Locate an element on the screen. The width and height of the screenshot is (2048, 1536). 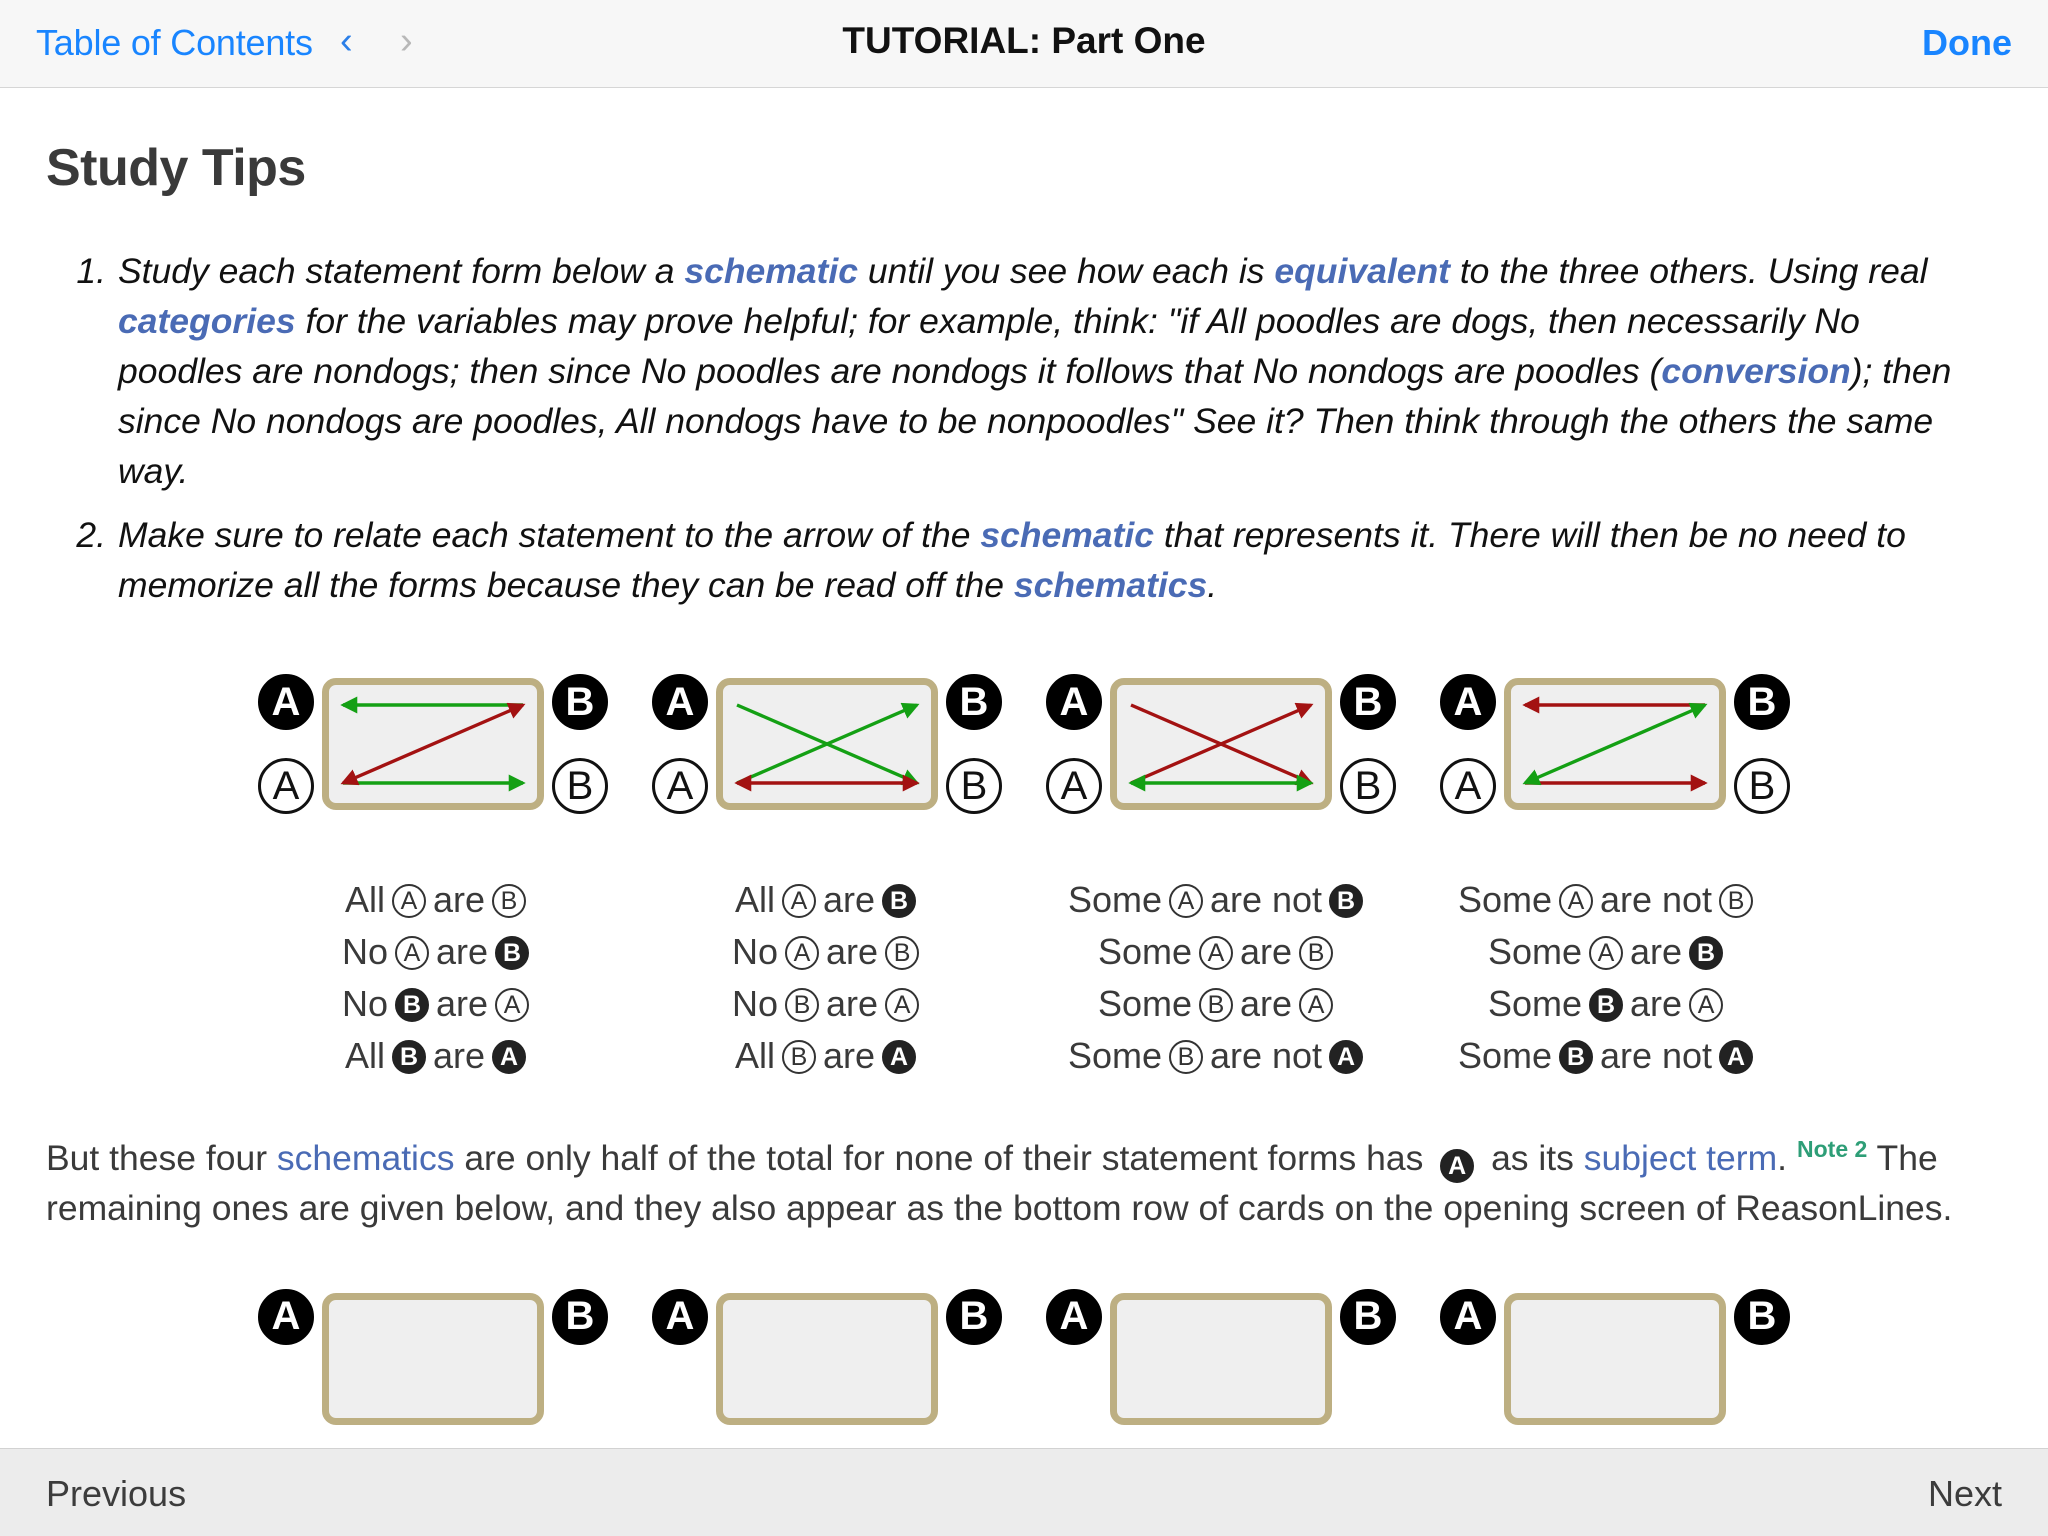
note-reference-link: Note 2 is located at coordinates (1832, 1149).